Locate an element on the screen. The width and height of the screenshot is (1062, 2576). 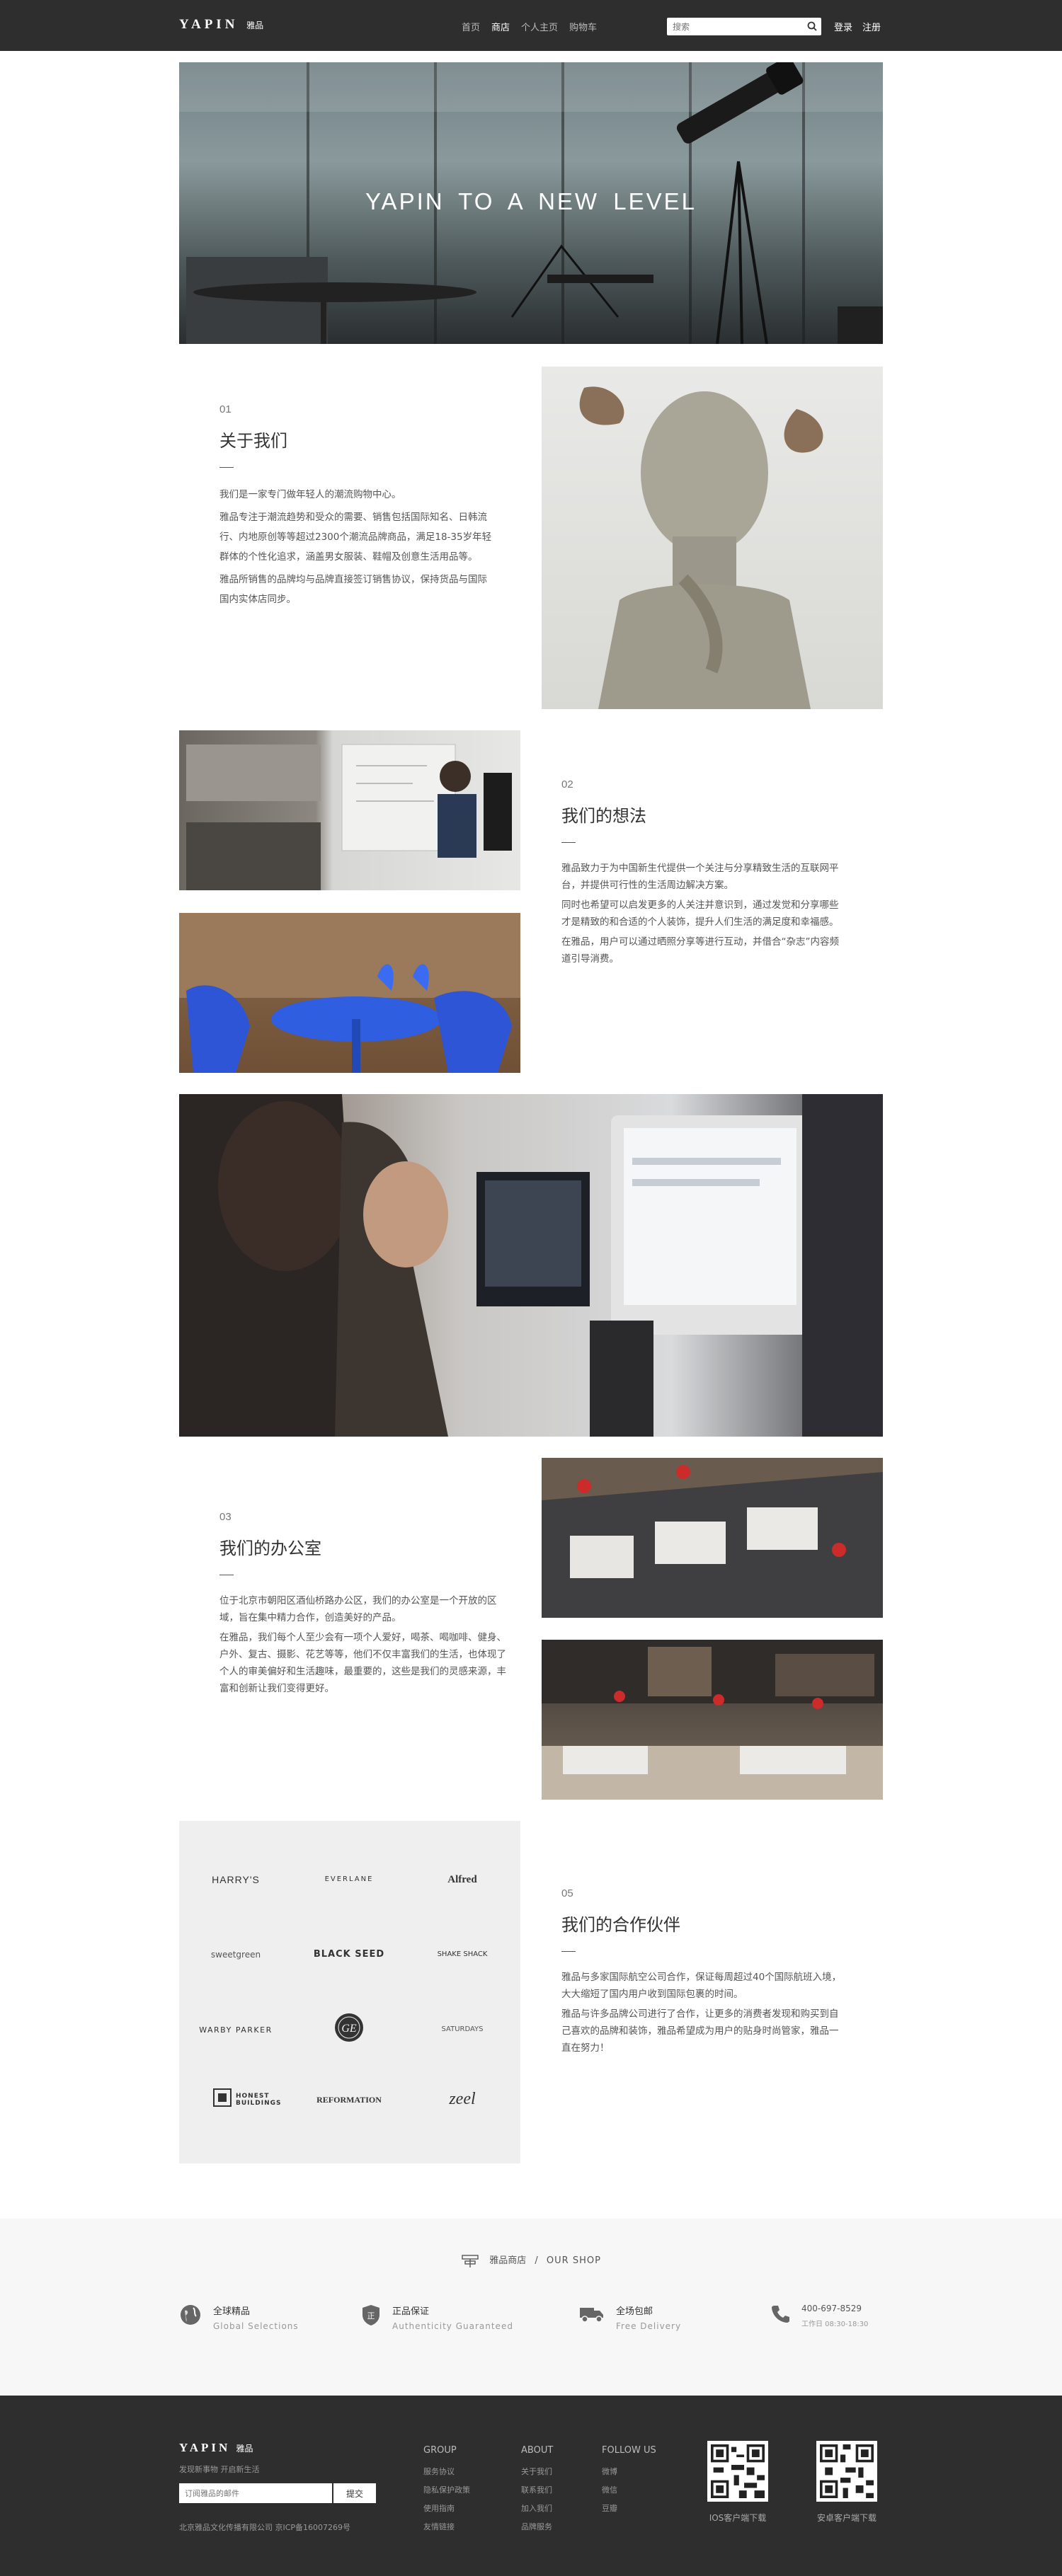
office-overhead-photo is located at coordinates (712, 1538).